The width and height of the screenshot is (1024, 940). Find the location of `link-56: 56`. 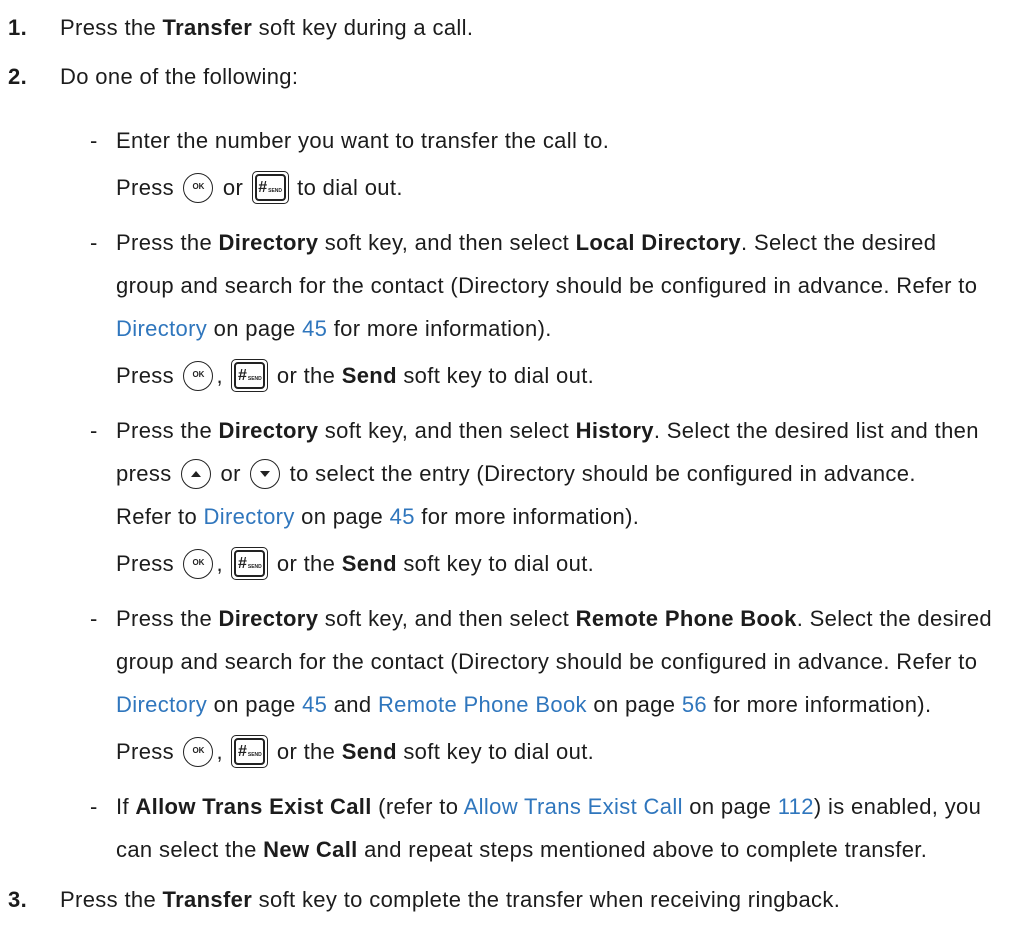

link-56: 56 is located at coordinates (694, 704).